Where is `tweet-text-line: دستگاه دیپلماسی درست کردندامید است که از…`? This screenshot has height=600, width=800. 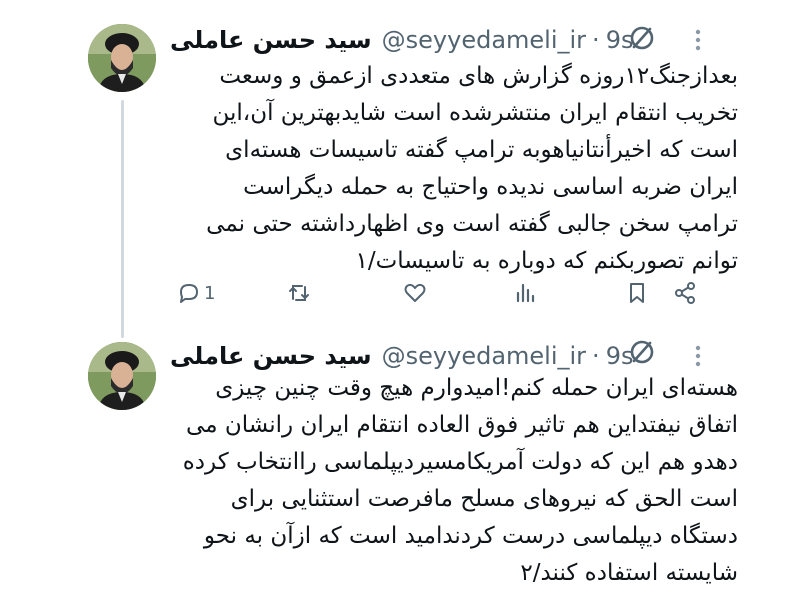
tweet-text-line: دستگاه دیپلماسی درست کردندامید است که از… is located at coordinates (470, 536).